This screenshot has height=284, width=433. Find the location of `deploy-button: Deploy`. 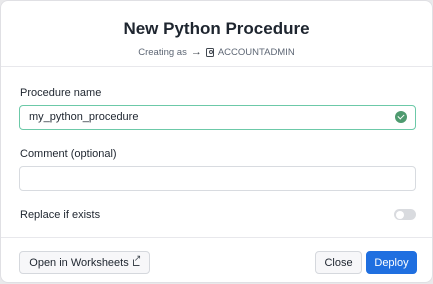

deploy-button: Deploy is located at coordinates (391, 262).